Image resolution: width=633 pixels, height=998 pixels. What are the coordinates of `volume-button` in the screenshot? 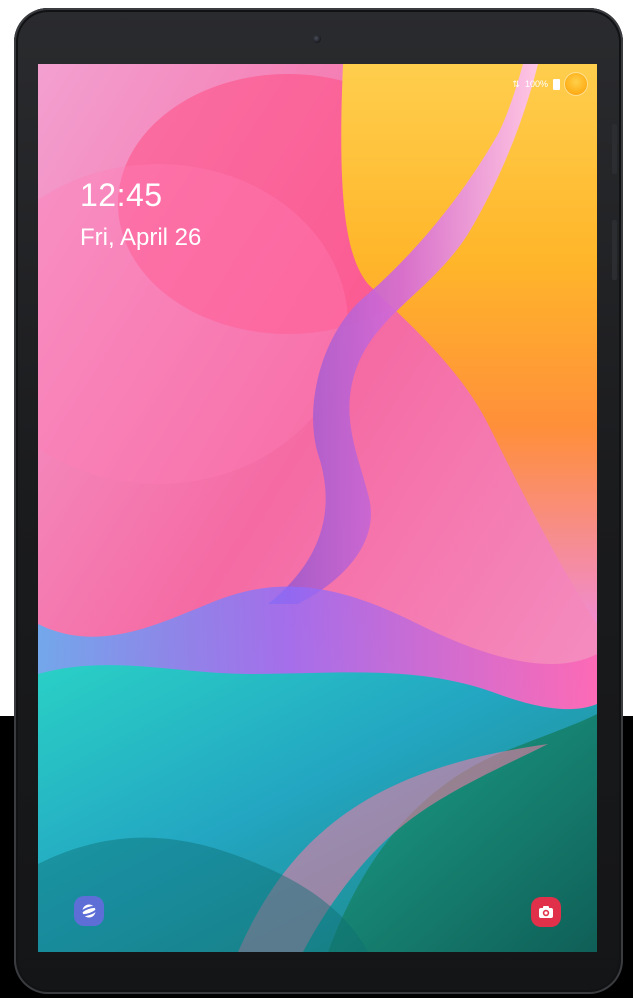 It's located at (614, 149).